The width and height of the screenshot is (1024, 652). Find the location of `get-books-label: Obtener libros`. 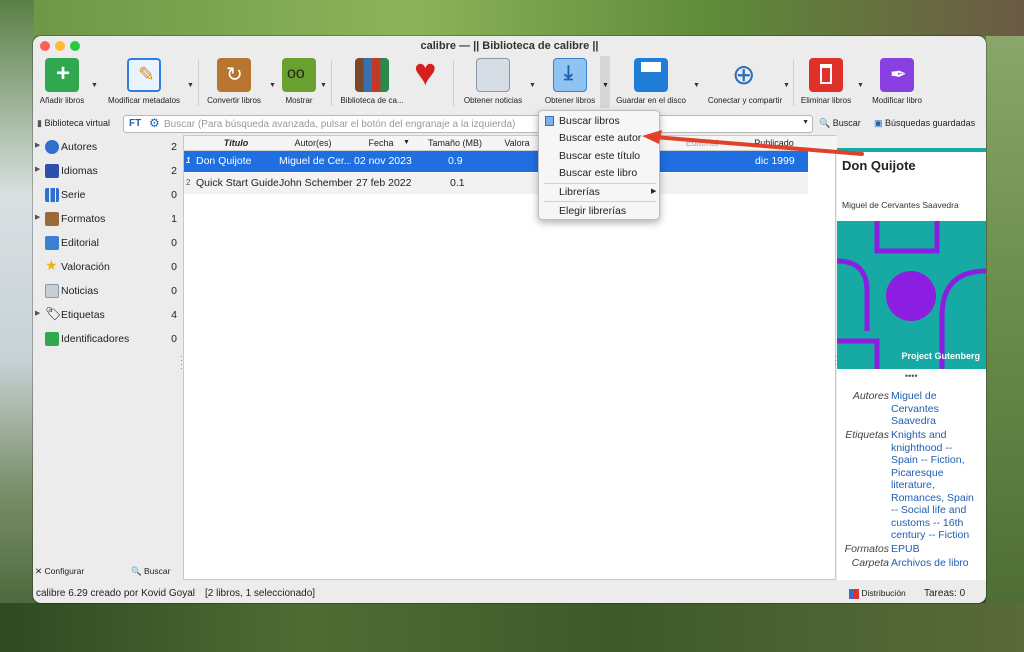

get-books-label: Obtener libros is located at coordinates (570, 100).